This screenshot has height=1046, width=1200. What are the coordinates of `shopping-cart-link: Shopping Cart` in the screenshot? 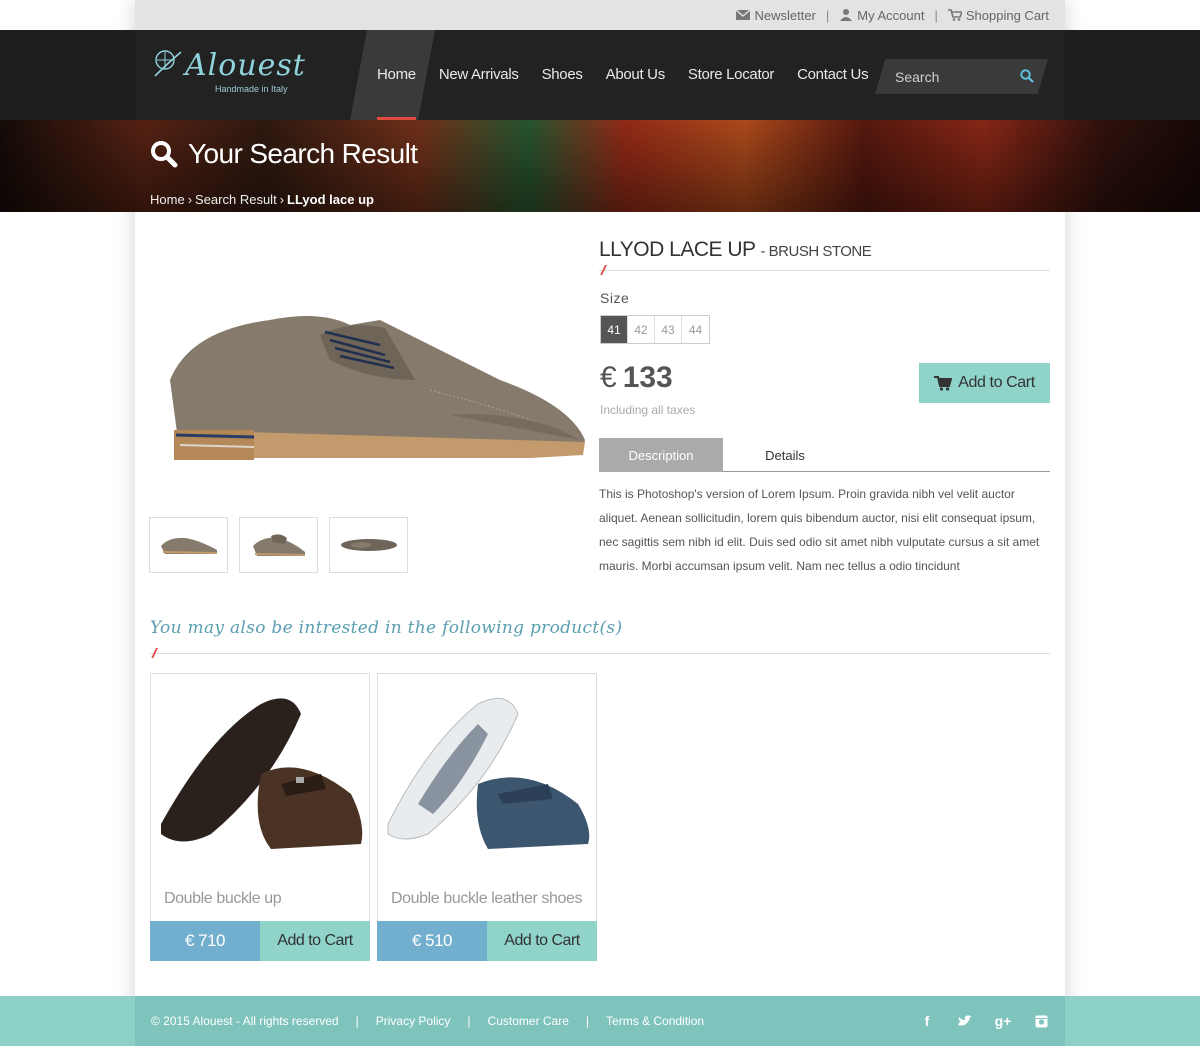 It's located at (998, 15).